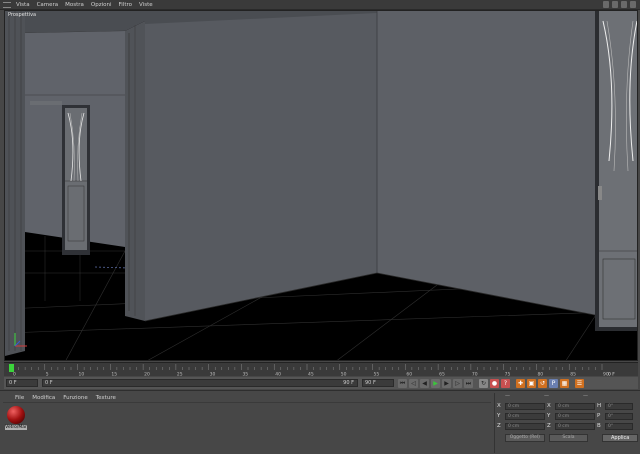 This screenshot has width=640, height=454. I want to click on material-manager: File Modifica Funzione Texture Vetro/Mar, so click(247, 423).